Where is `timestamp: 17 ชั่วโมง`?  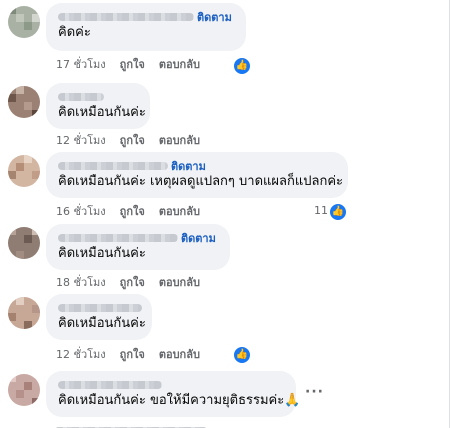
timestamp: 17 ชั่วโมง is located at coordinates (81, 64).